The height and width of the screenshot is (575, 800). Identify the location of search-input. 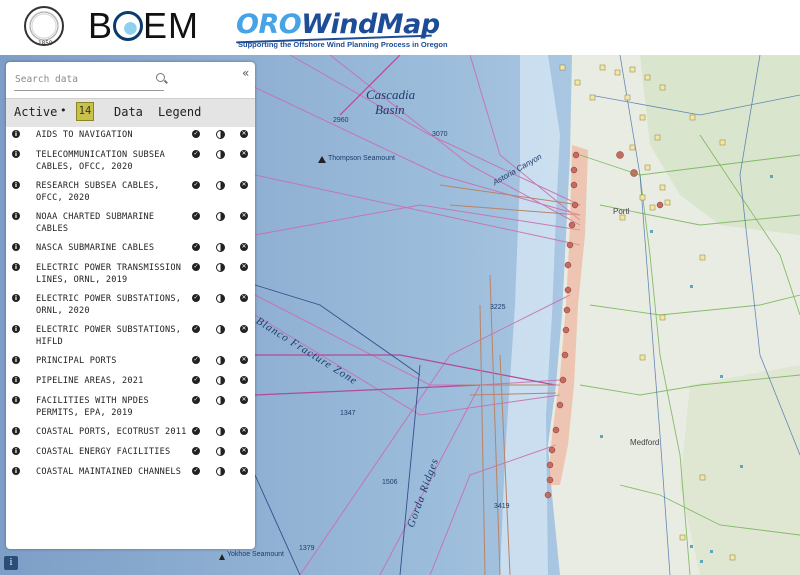
(82, 79).